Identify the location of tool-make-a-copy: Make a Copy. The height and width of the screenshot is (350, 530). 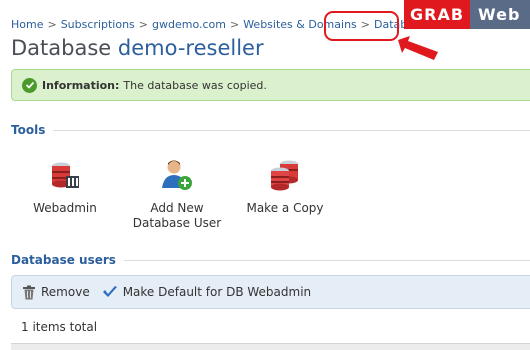
(285, 187).